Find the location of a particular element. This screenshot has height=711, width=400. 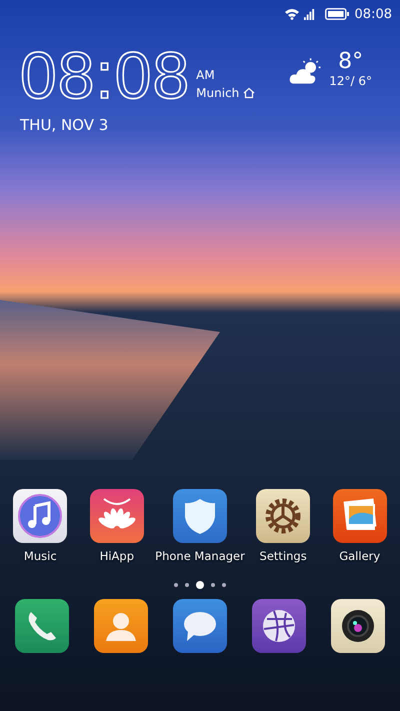

app-shortcut: Phone Manager is located at coordinates (200, 526).